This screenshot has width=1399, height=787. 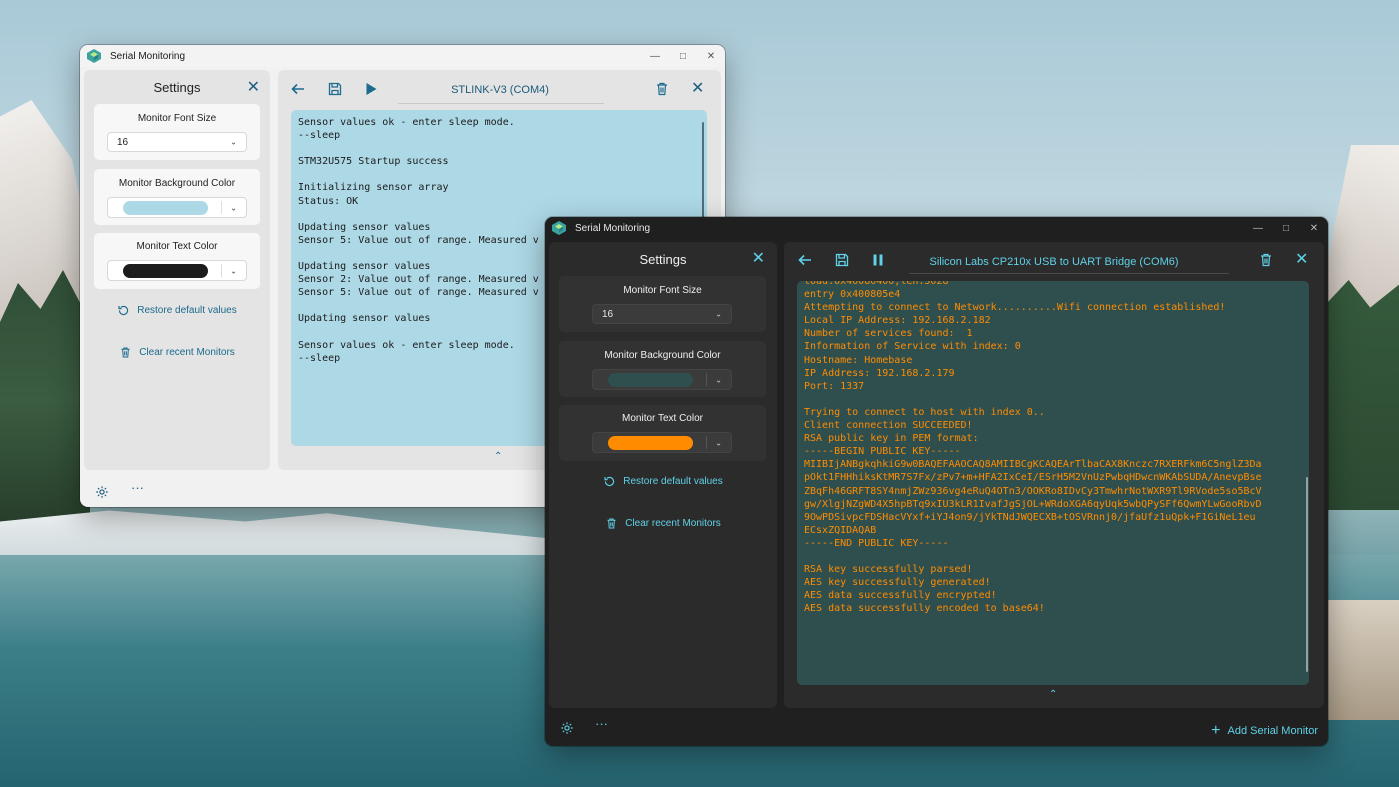 What do you see at coordinates (882, 452) in the screenshot?
I see `serial-output-line: -----BEGIN PUBLIC KEY-----` at bounding box center [882, 452].